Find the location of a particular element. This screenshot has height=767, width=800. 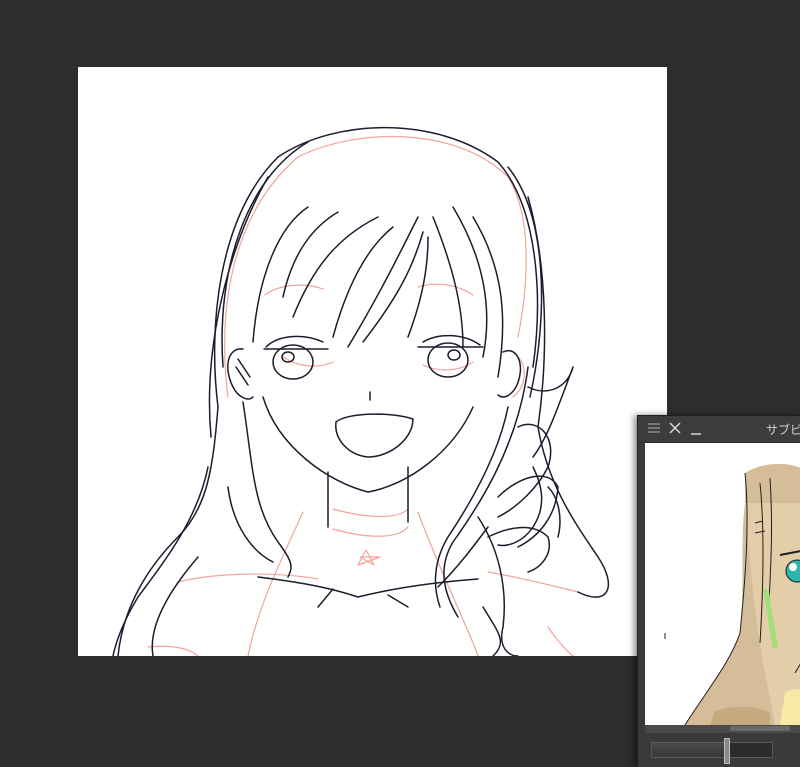

reference-image is located at coordinates (732, 594).